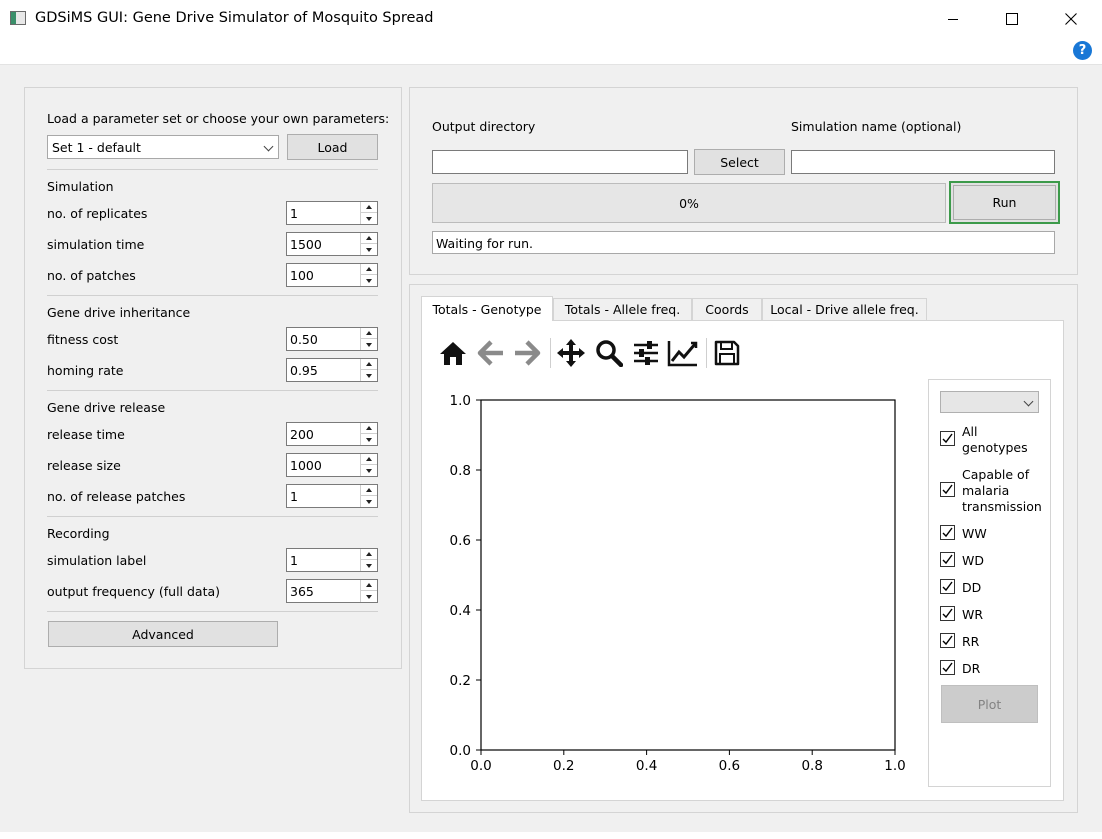 The height and width of the screenshot is (839, 1102). Describe the element at coordinates (163, 634) in the screenshot. I see `advanced-button: Advanced` at that location.